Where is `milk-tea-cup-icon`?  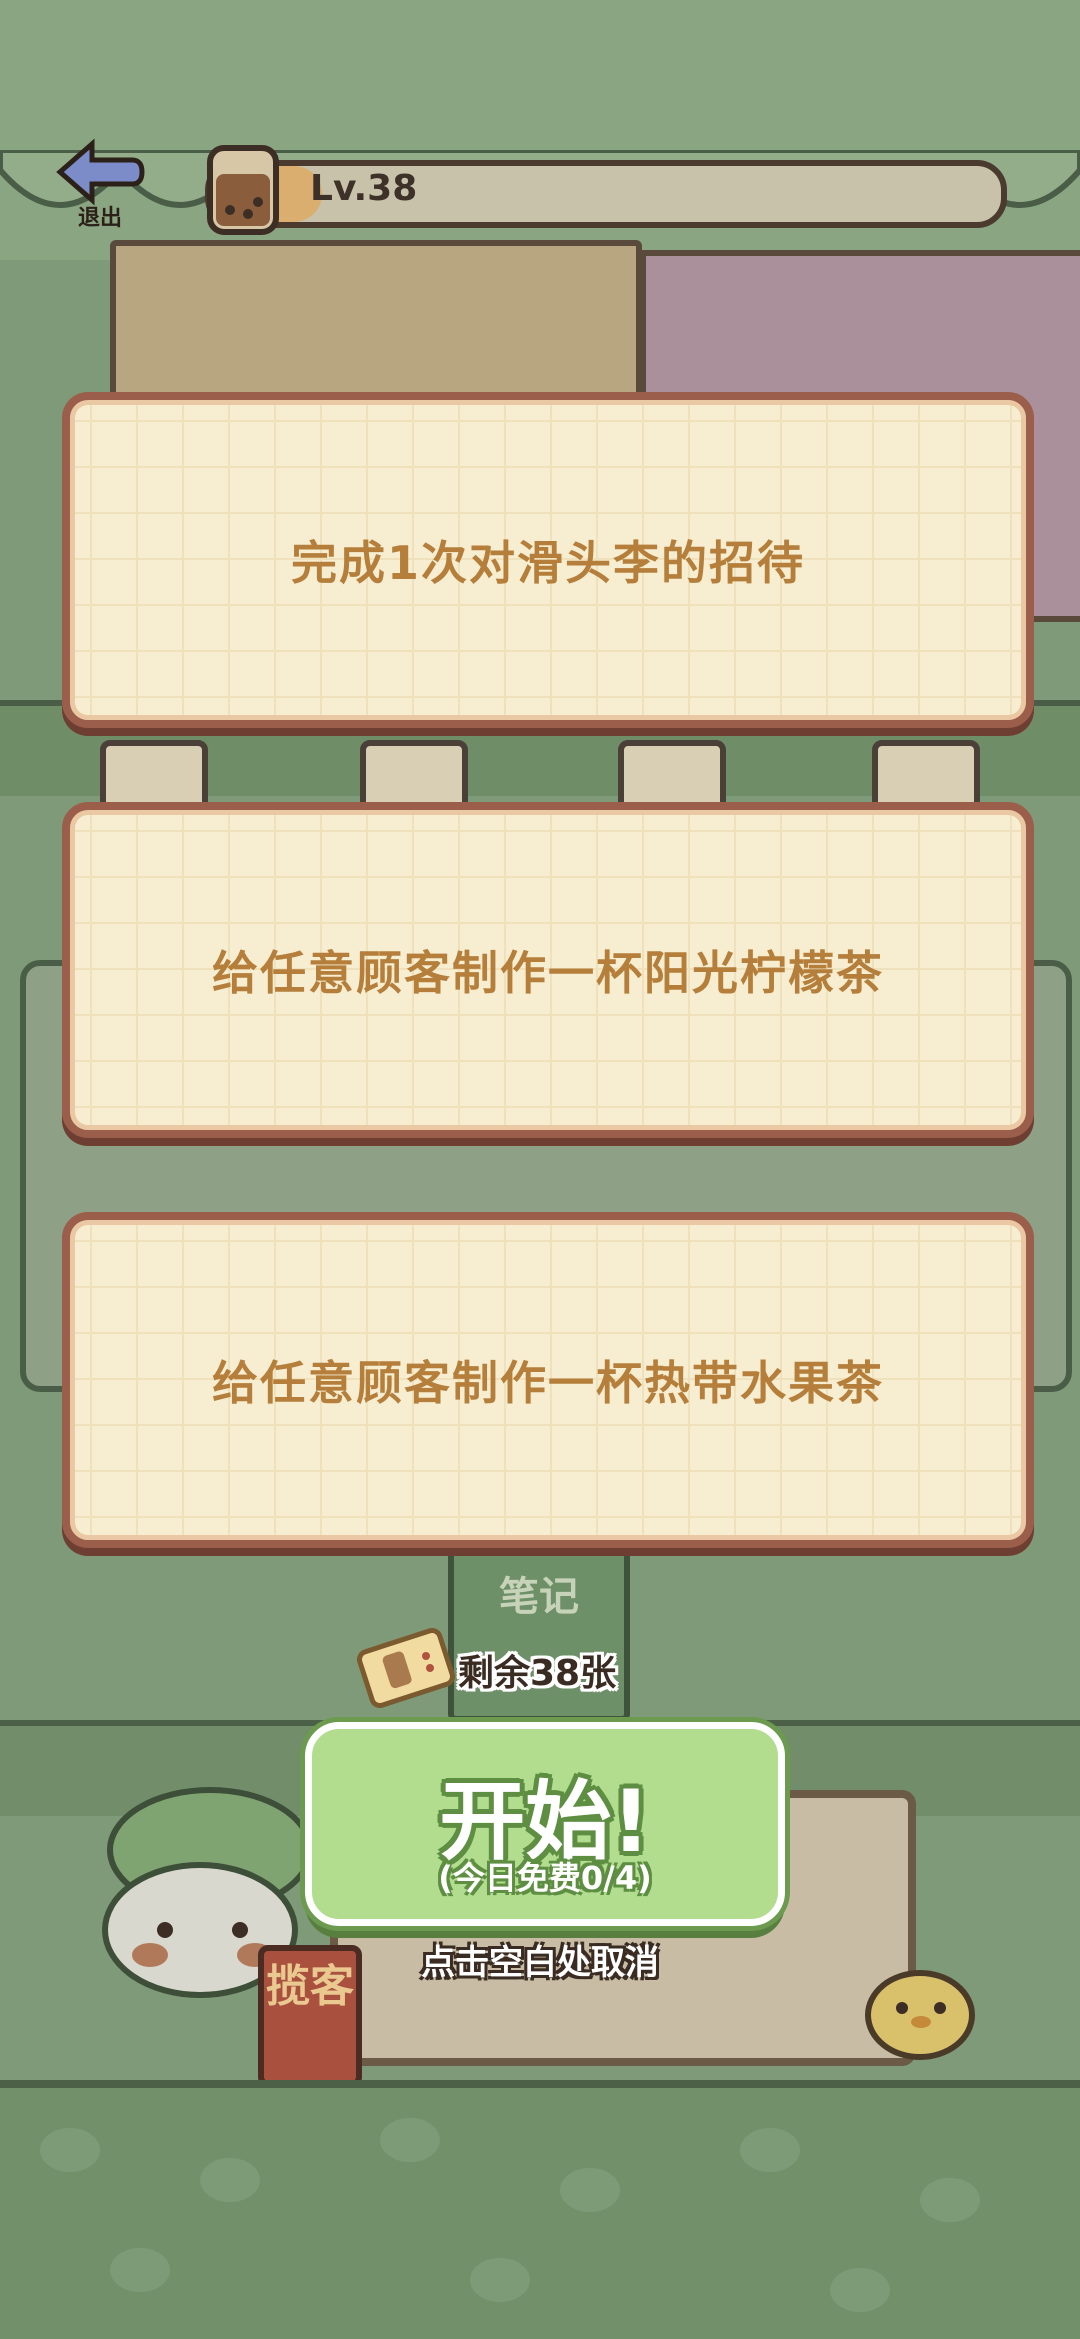 milk-tea-cup-icon is located at coordinates (243, 190).